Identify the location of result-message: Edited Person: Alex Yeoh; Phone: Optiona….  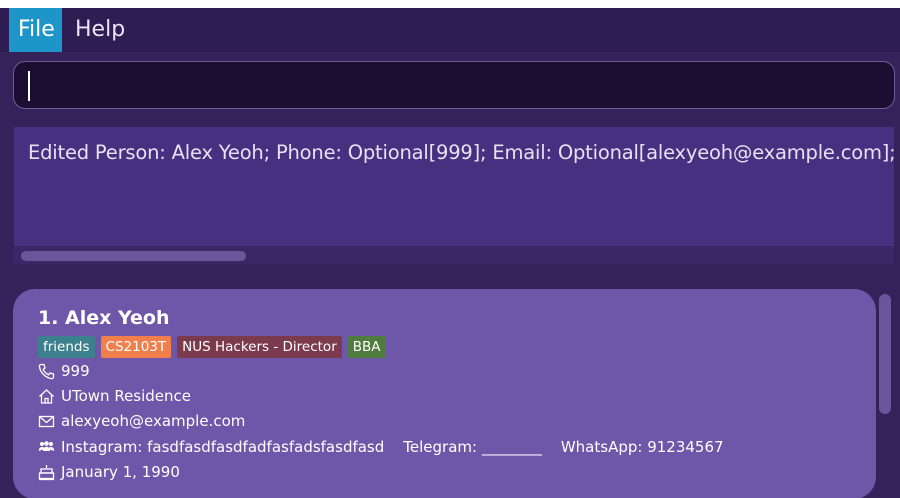
(461, 152).